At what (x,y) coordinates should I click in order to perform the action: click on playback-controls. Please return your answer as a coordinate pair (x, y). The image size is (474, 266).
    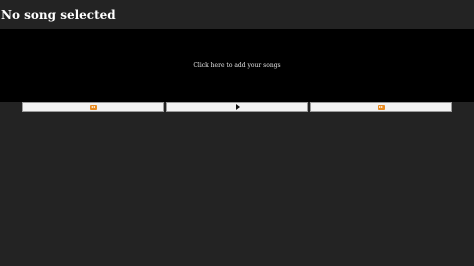
    Looking at the image, I should click on (237, 107).